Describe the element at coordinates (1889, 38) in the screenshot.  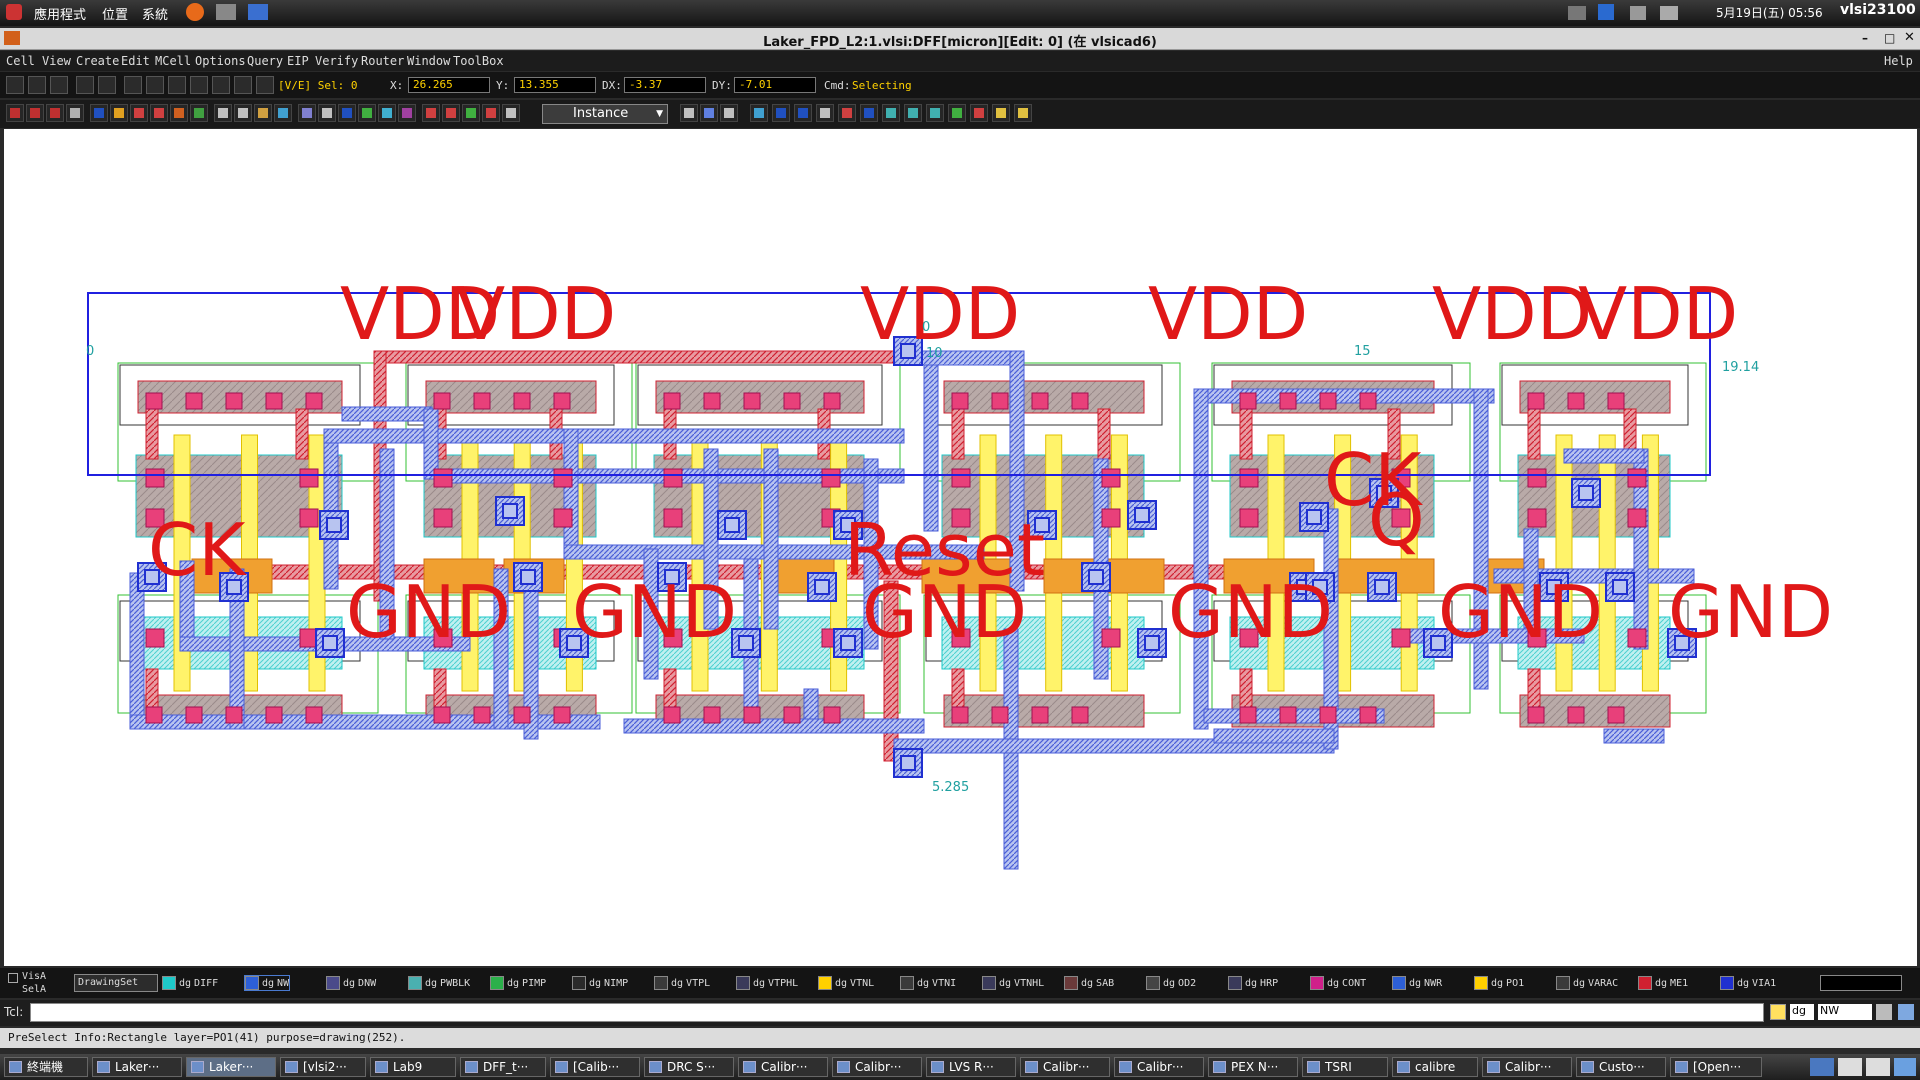
I see `maximize-icon: □` at that location.